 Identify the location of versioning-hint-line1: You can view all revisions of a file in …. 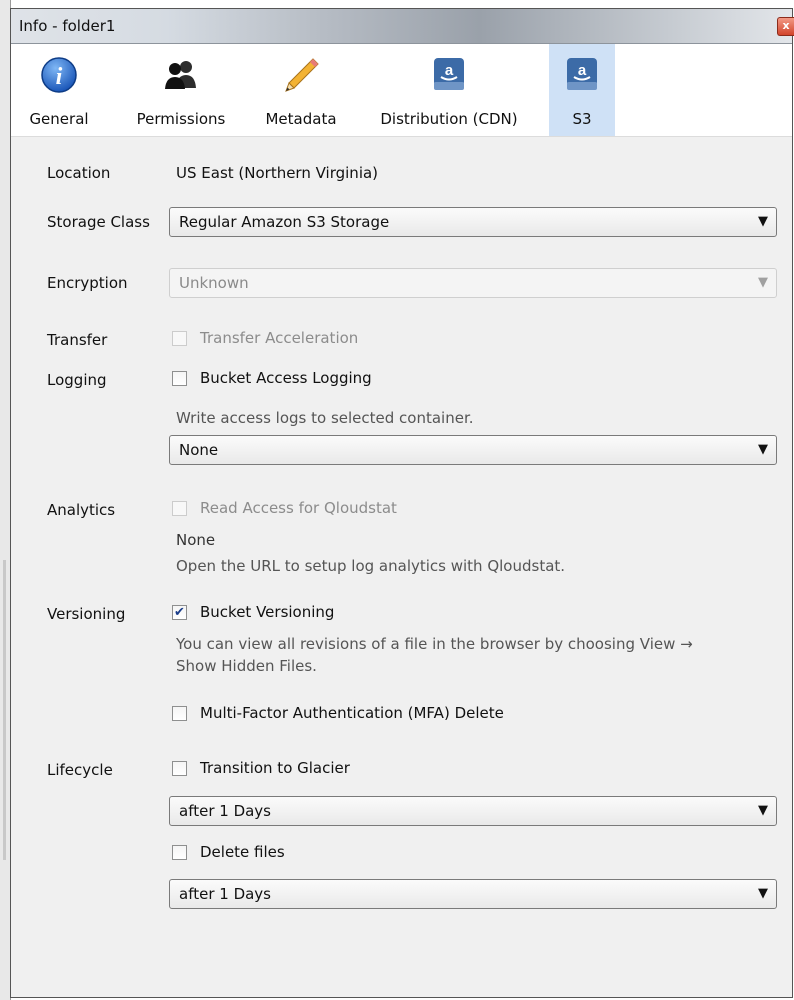
(434, 644).